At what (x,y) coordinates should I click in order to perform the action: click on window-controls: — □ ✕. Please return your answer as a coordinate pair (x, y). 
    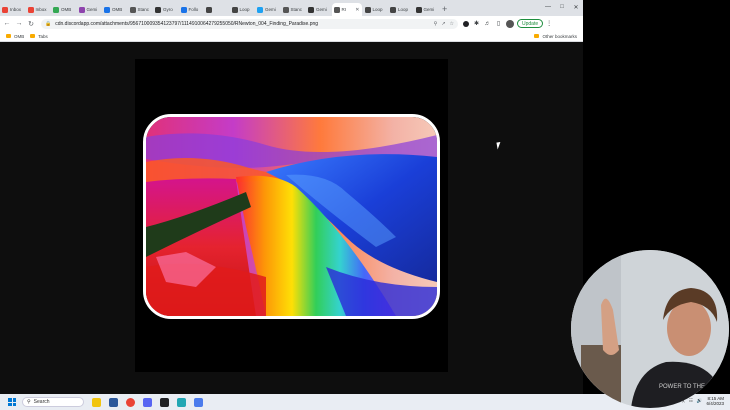
    Looking at the image, I should click on (562, 7).